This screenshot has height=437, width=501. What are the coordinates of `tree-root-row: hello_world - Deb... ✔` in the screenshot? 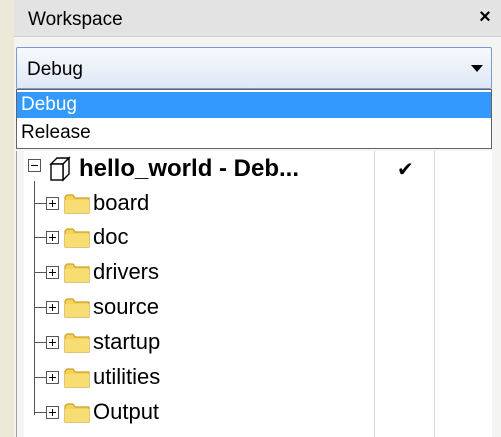 It's located at (258, 168).